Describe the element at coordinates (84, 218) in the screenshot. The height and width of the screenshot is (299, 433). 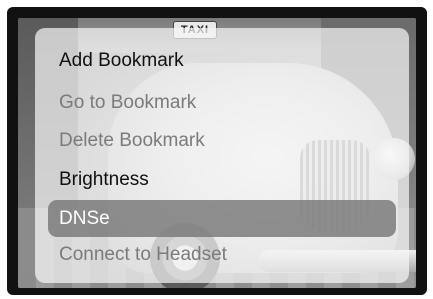
I see `menu-item-label: DNSe` at that location.